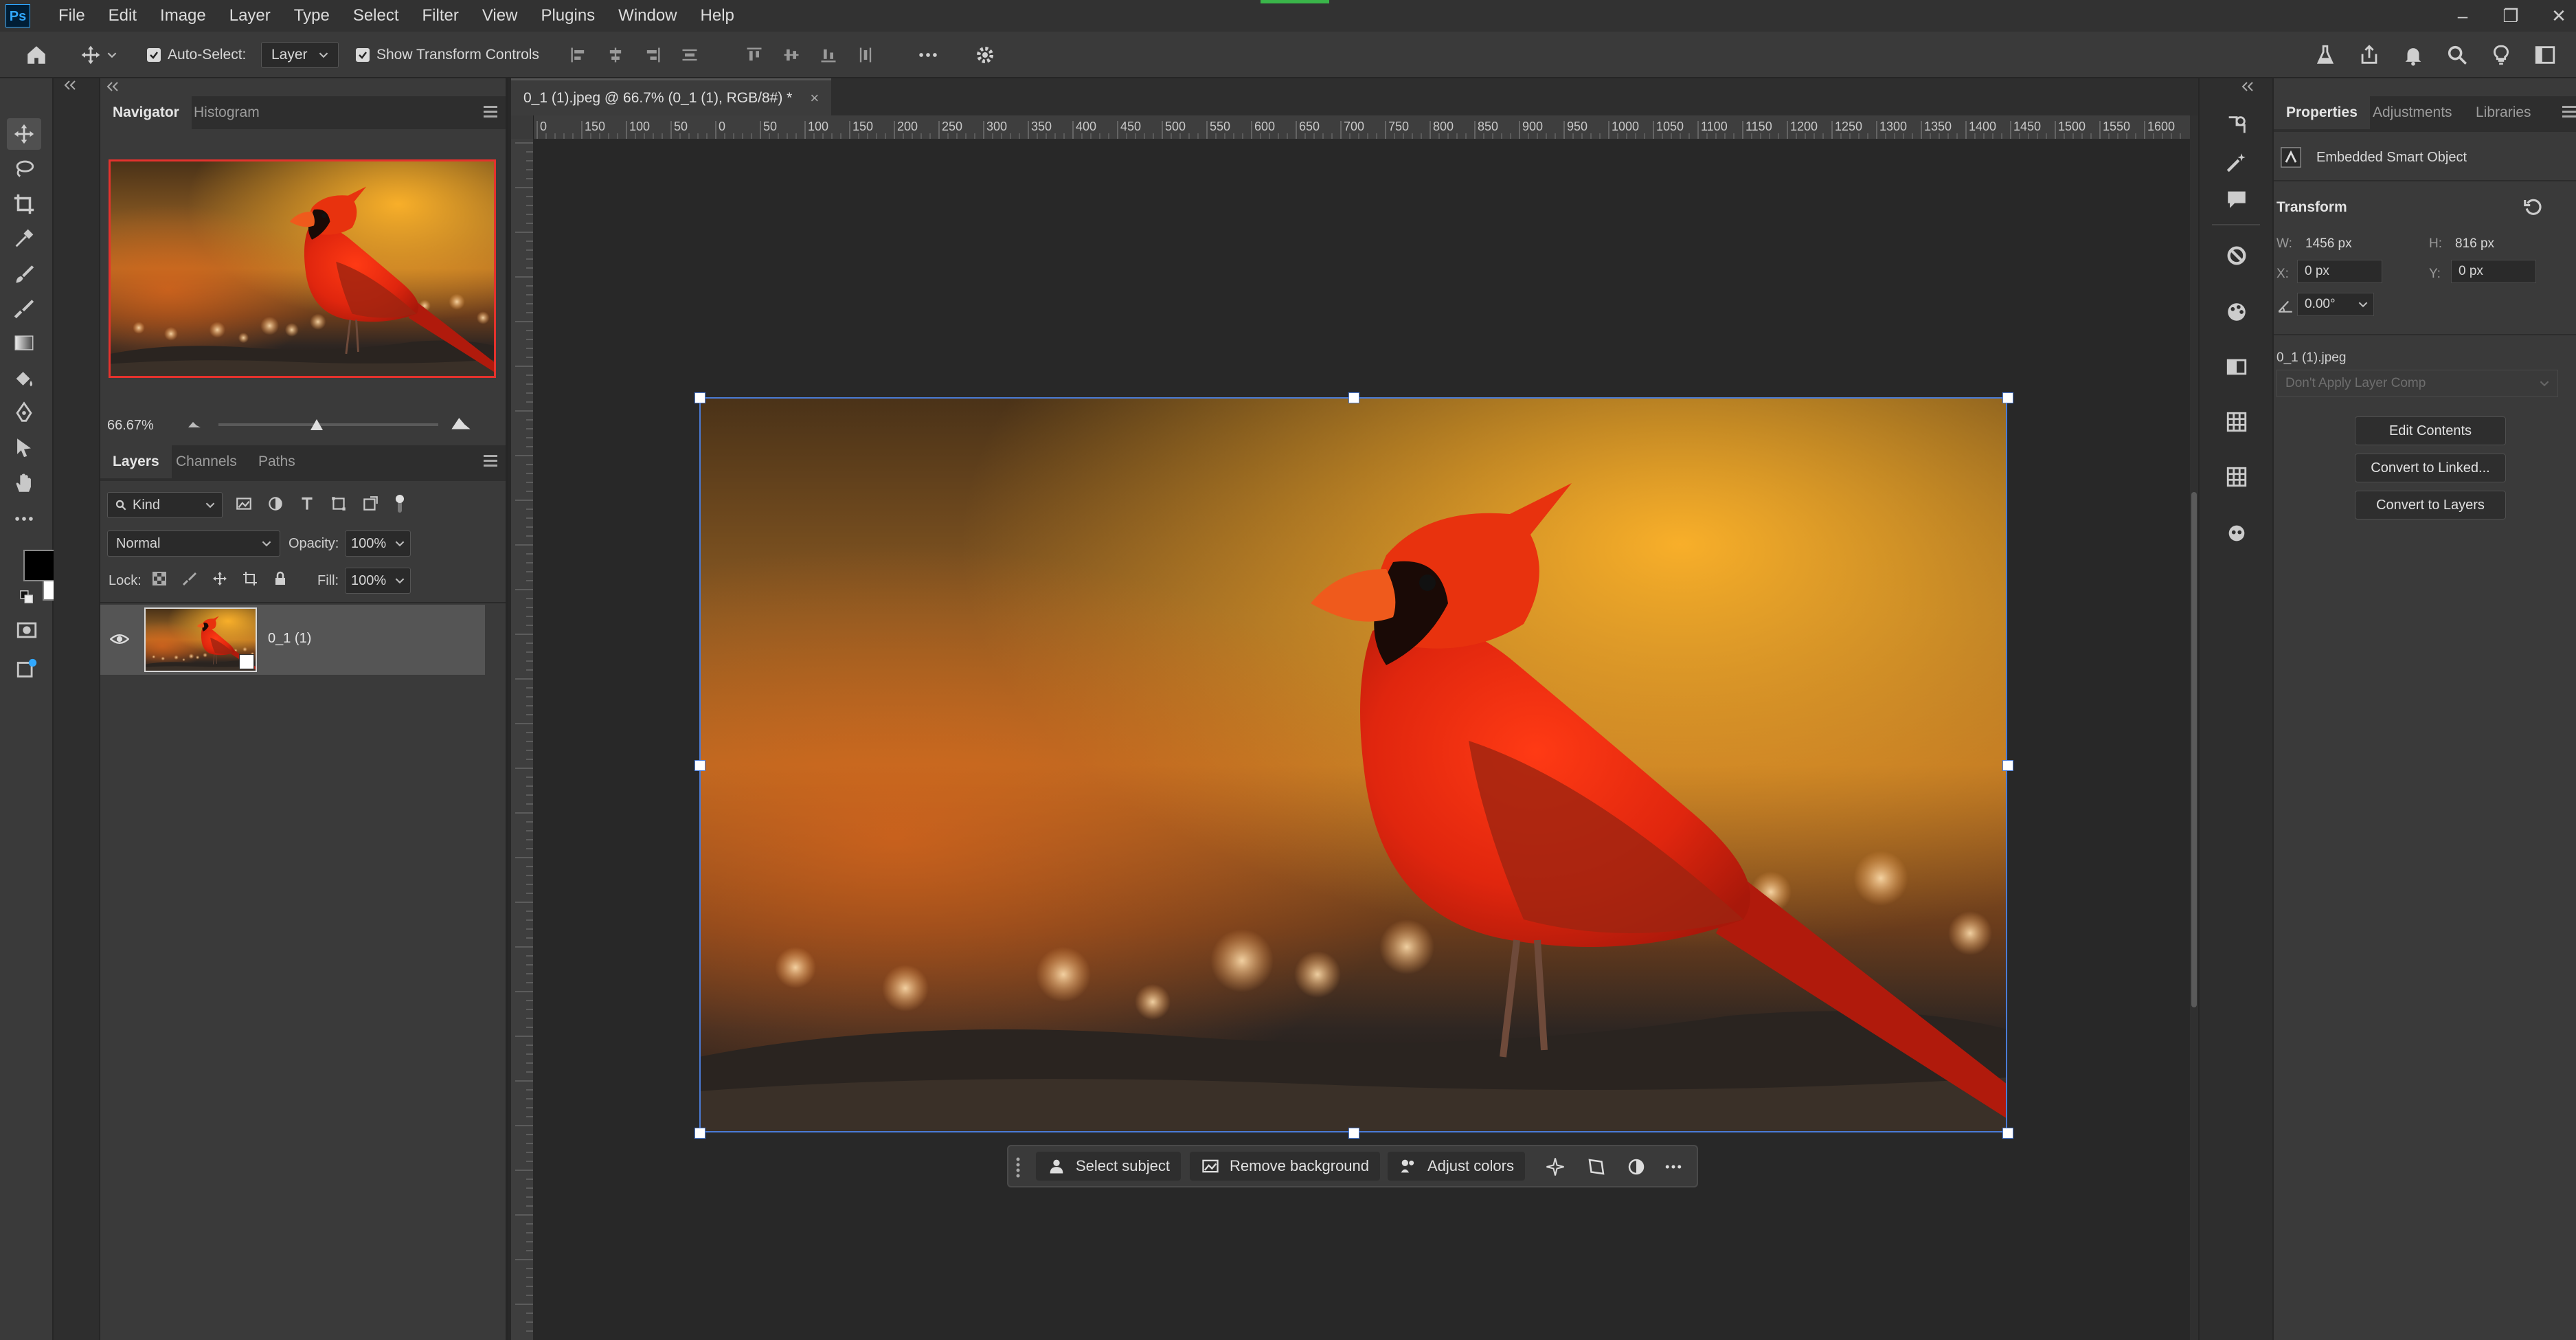  I want to click on remove-background-button: Remove background, so click(1285, 1166).